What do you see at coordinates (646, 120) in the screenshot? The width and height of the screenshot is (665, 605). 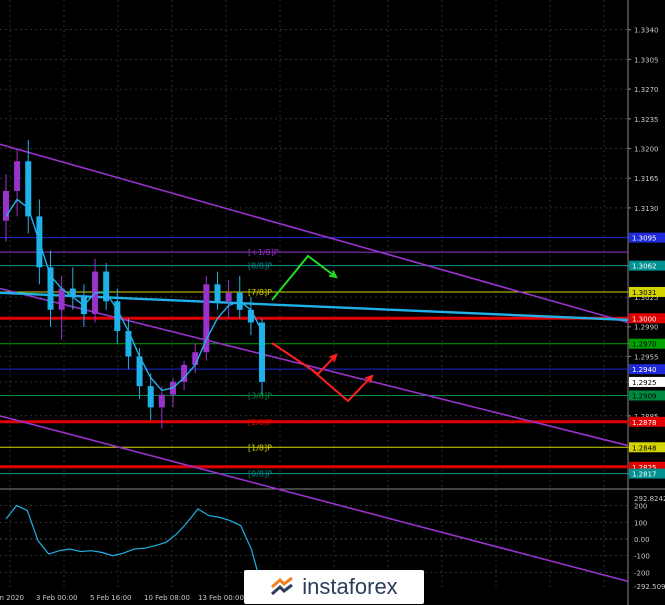 I see `y-tick-label: 1.3235` at bounding box center [646, 120].